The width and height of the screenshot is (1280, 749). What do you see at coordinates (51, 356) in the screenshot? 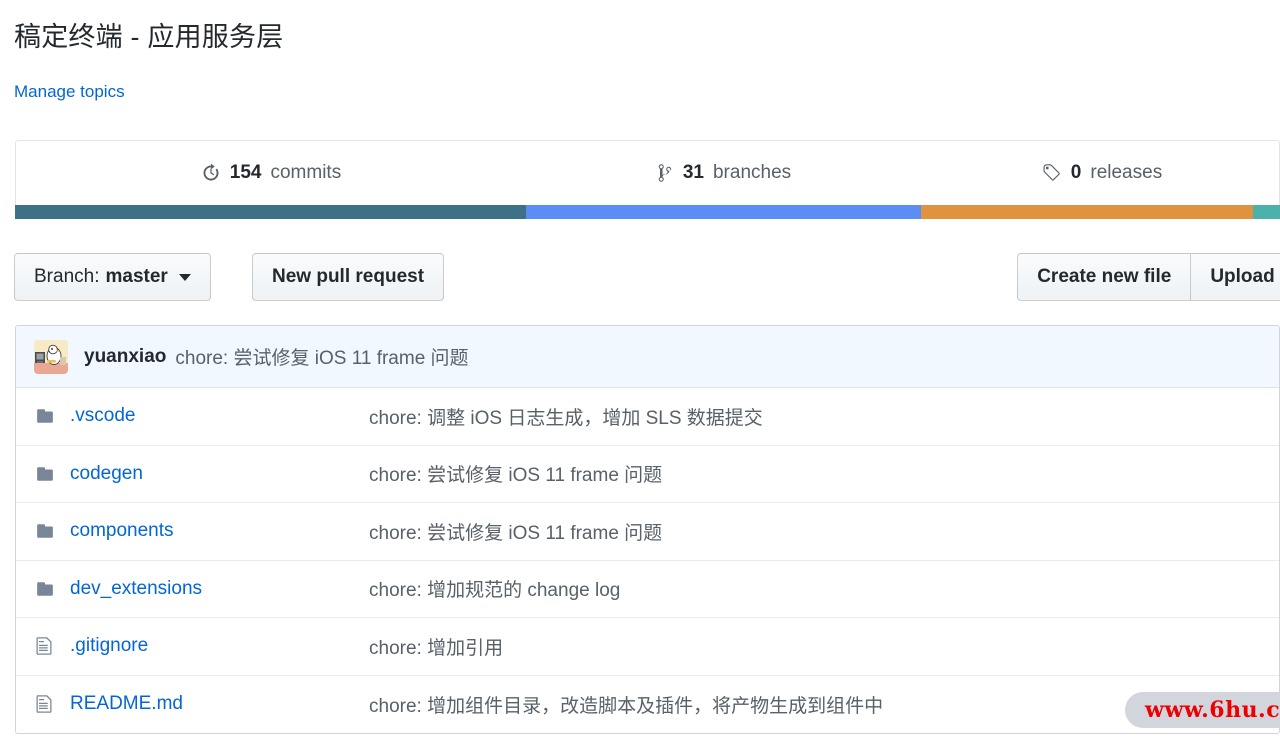
I see `avatar` at bounding box center [51, 356].